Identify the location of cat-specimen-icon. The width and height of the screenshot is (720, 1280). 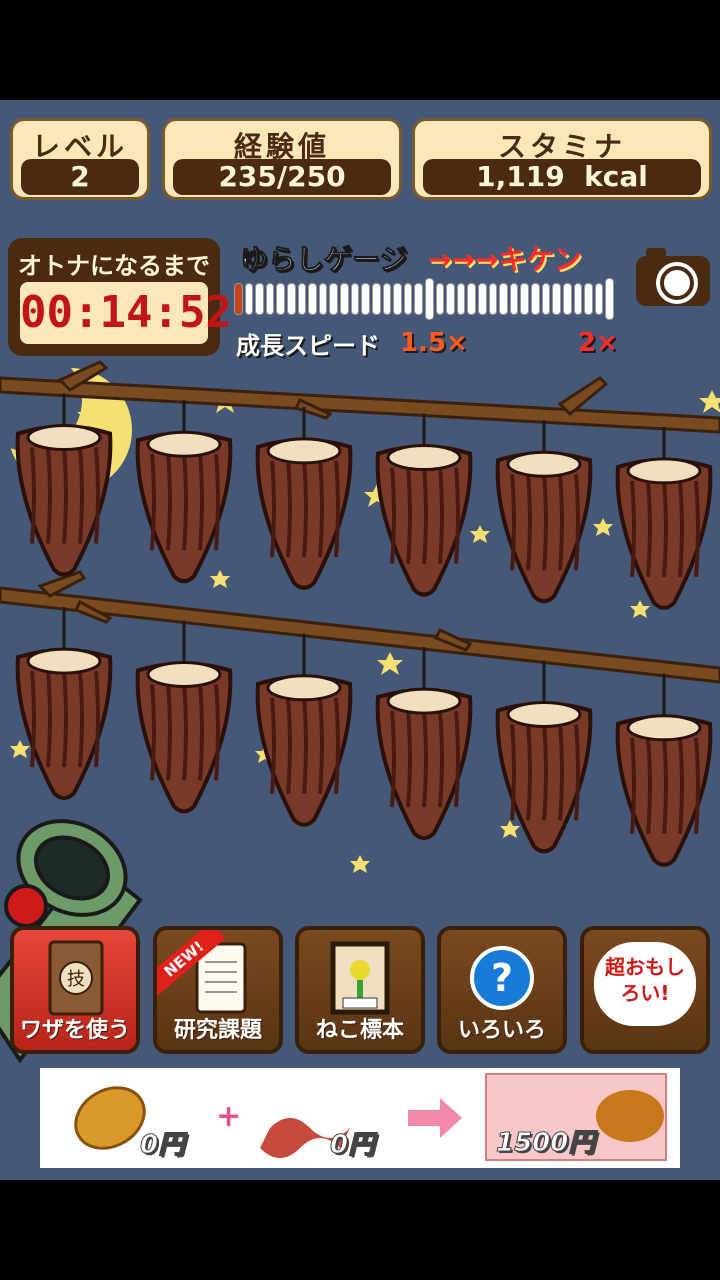
(360, 978).